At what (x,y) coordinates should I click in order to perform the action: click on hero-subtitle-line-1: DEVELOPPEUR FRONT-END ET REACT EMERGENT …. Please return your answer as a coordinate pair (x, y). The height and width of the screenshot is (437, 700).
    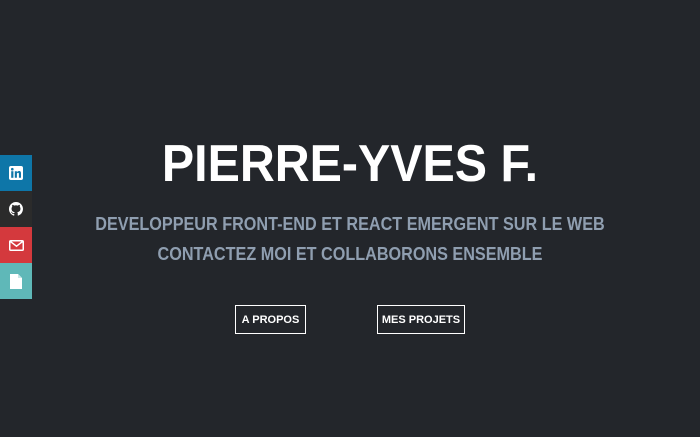
    Looking at the image, I should click on (350, 224).